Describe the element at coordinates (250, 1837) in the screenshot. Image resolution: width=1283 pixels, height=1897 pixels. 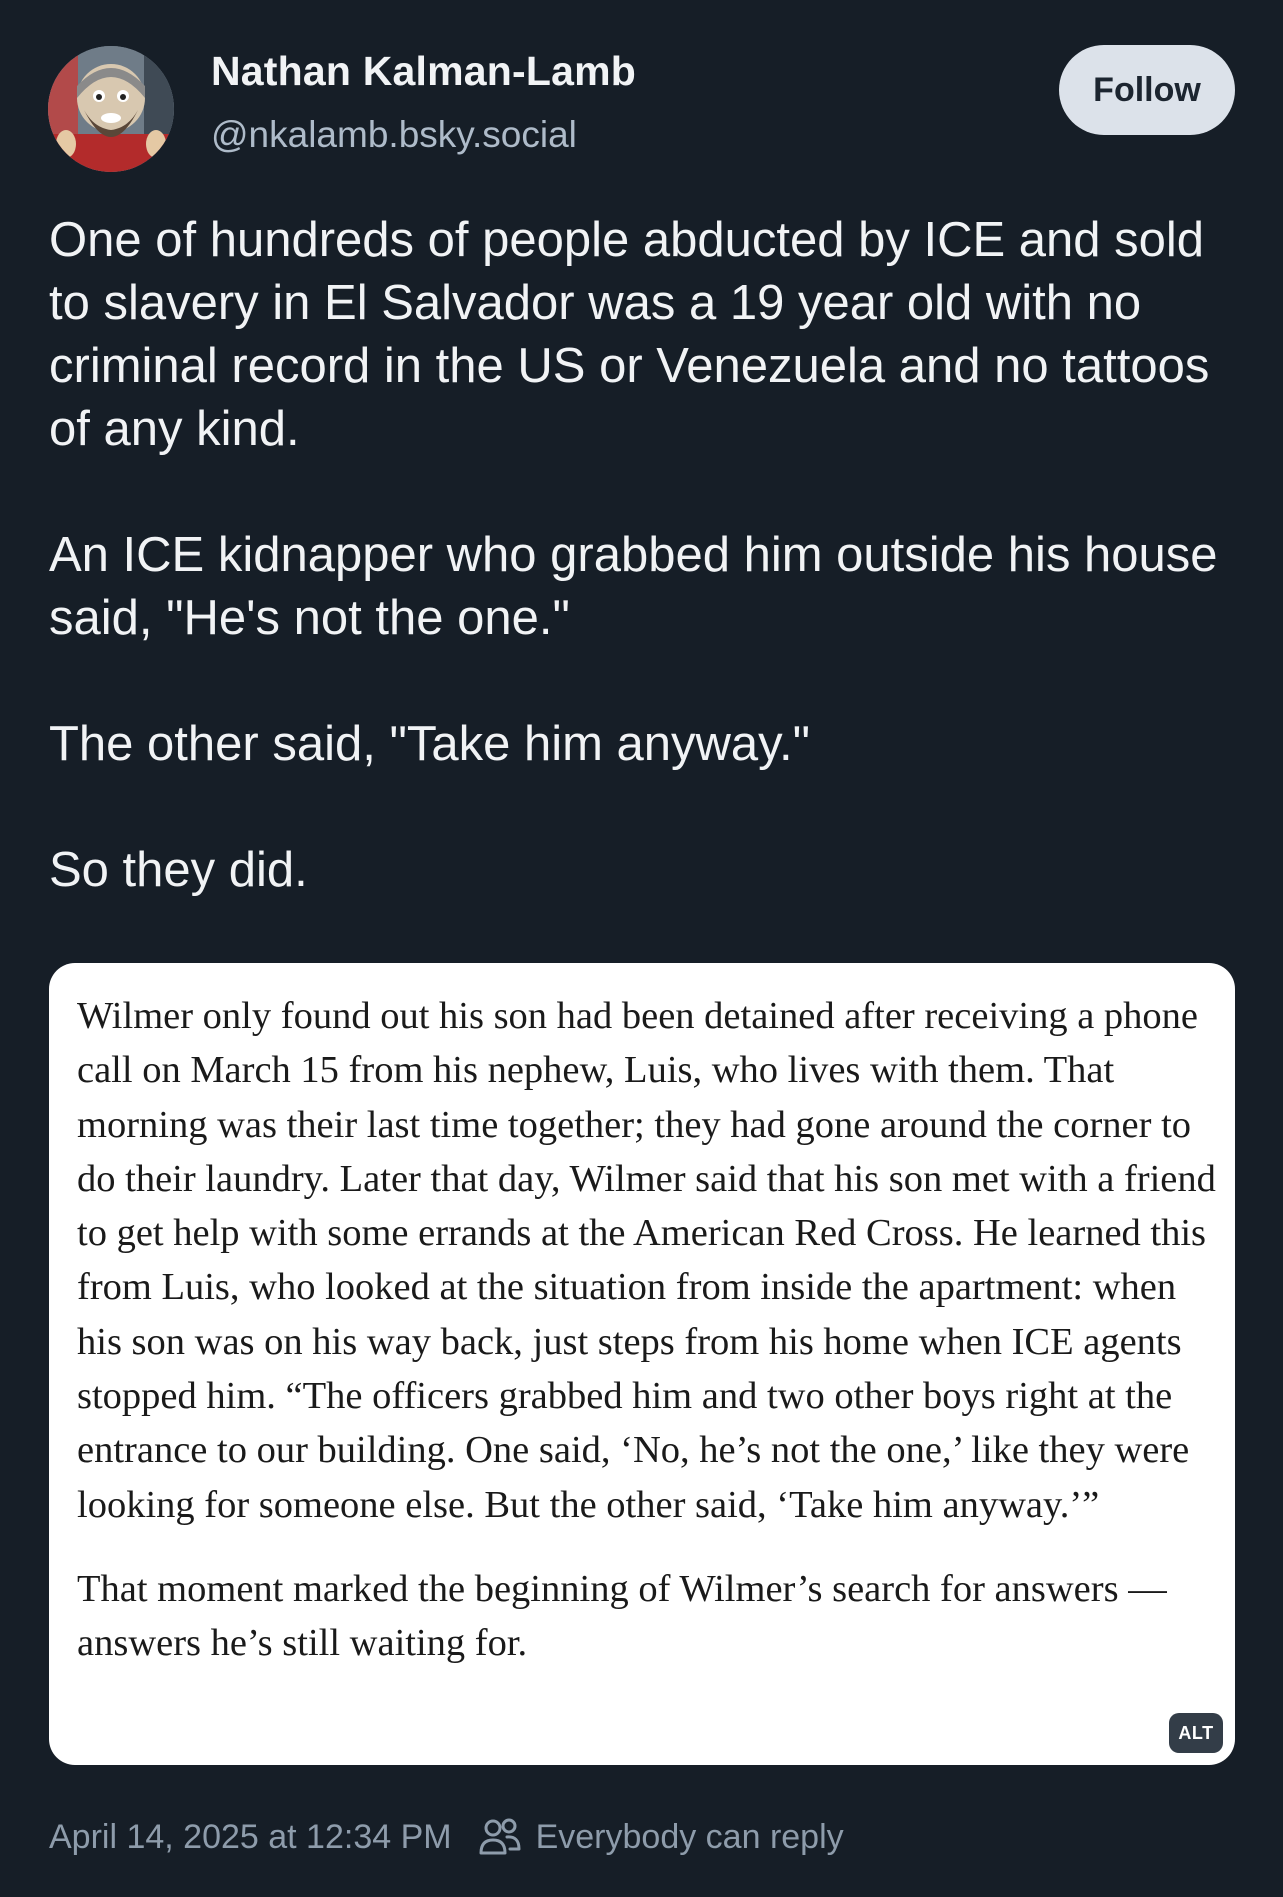
I see `post-timestamp: April 14, 2025 at 12:34 PM` at that location.